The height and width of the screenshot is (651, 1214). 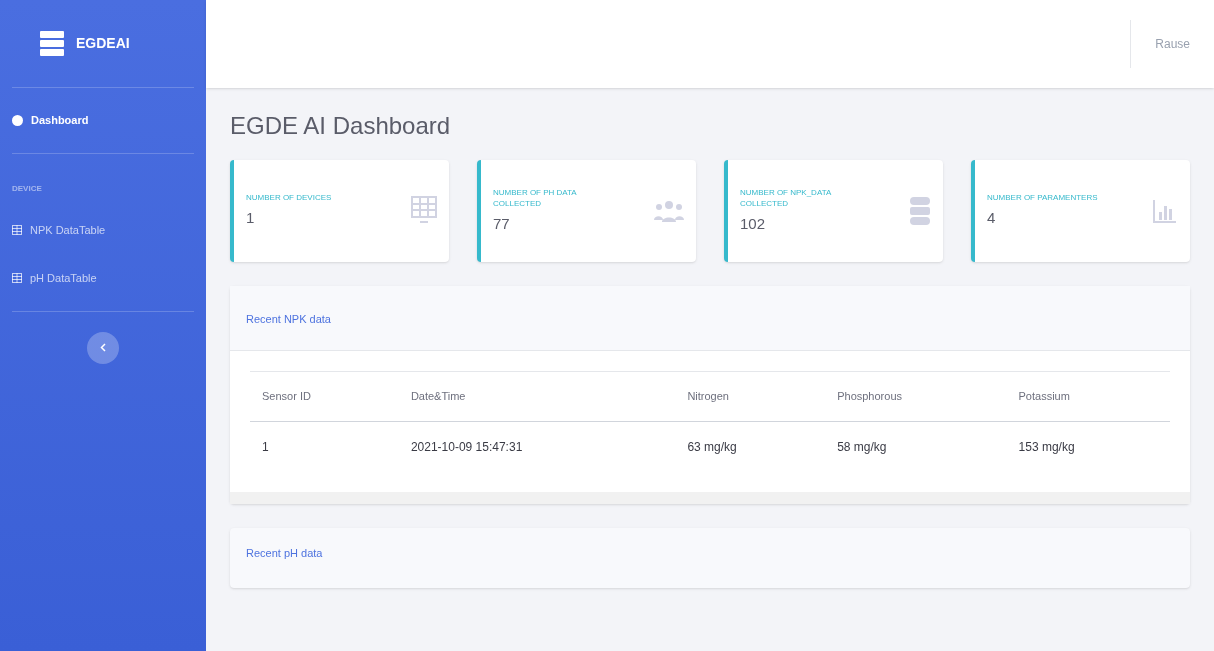 I want to click on grid-icon, so click(x=424, y=211).